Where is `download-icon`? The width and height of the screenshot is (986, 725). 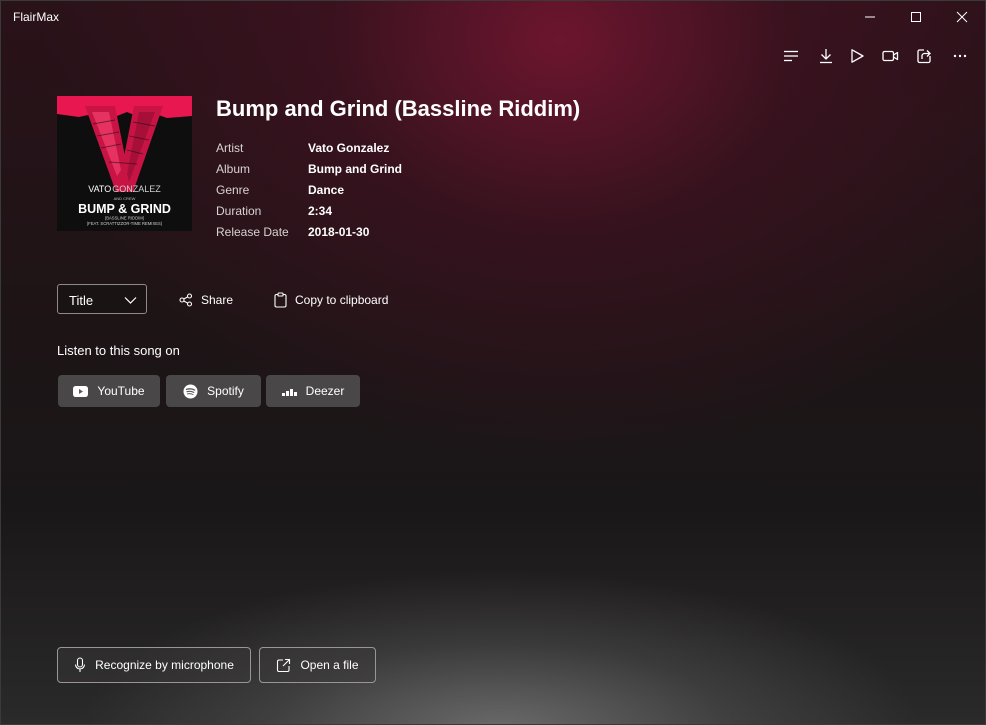 download-icon is located at coordinates (826, 56).